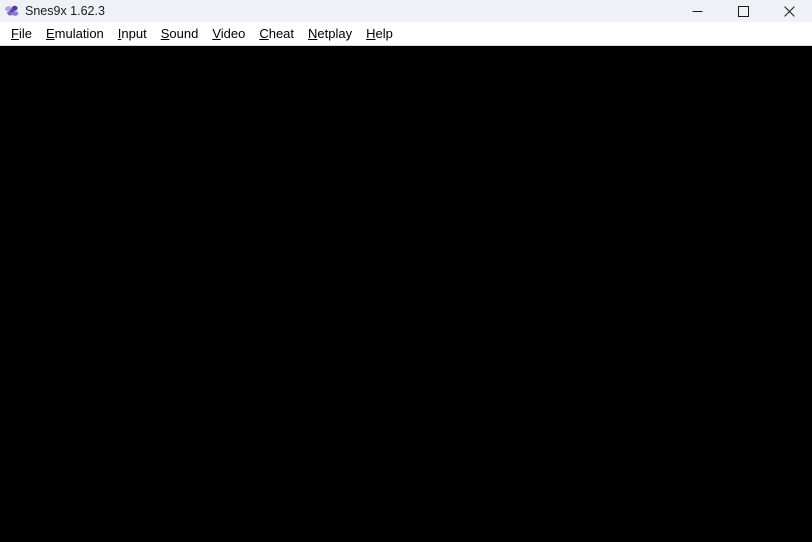 This screenshot has width=812, height=542. Describe the element at coordinates (79, 33) in the screenshot. I see `menu-item-emulation-label: mulation` at that location.